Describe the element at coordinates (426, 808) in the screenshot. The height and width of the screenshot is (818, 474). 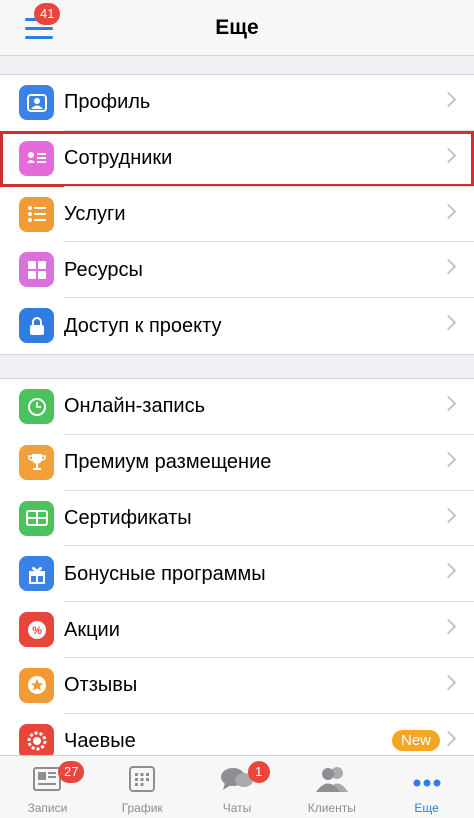
I see `tab-label: Еще` at that location.